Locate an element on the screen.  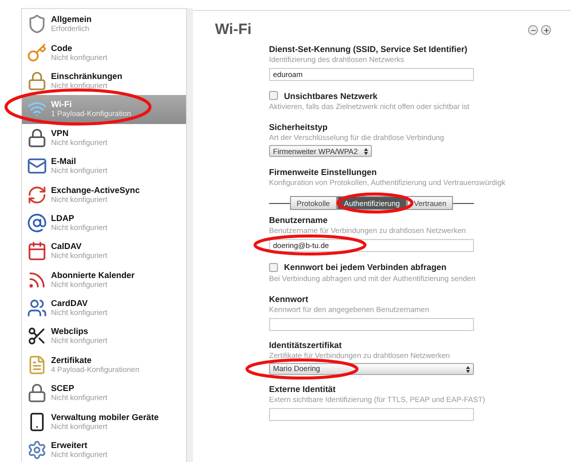
field-label: Identitätszertifikat is located at coordinates (305, 345).